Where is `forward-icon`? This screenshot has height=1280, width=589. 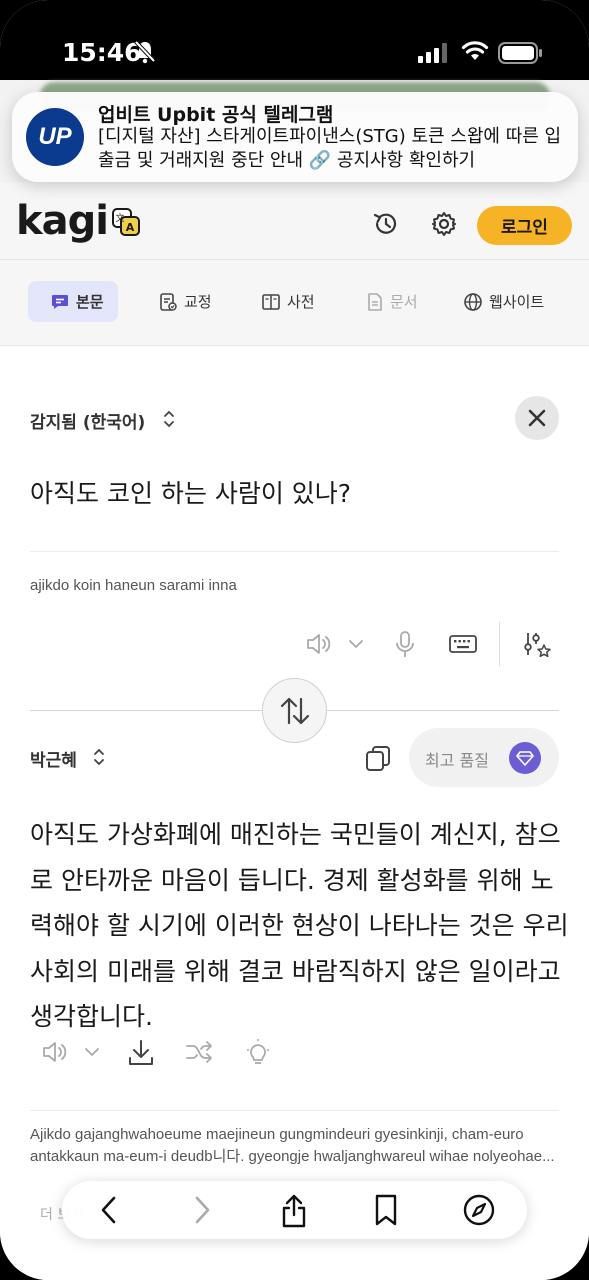 forward-icon is located at coordinates (202, 1210).